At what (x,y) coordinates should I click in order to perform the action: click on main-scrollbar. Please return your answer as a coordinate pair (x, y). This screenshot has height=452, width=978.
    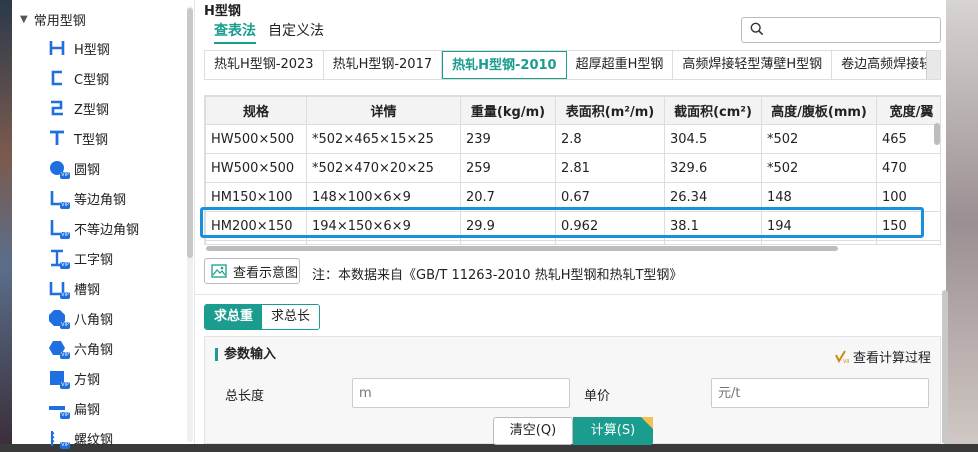
    Looking at the image, I should click on (945, 367).